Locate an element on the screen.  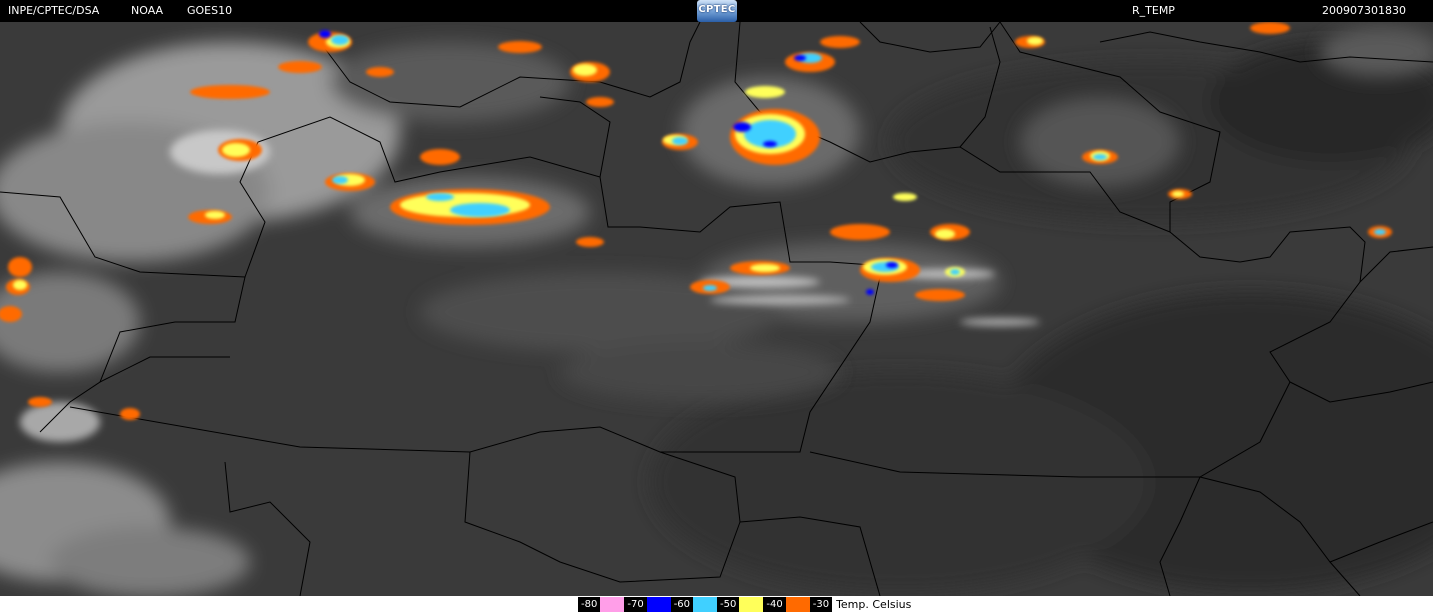
legend-bin: -40 is located at coordinates (786, 604).